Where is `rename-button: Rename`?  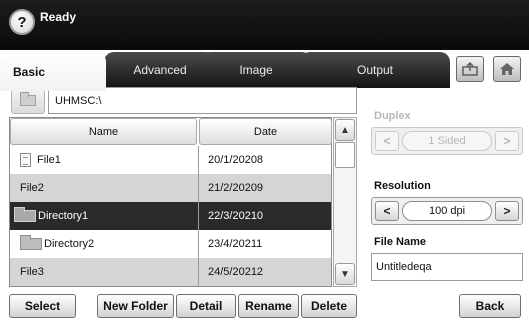 rename-button: Rename is located at coordinates (268, 306).